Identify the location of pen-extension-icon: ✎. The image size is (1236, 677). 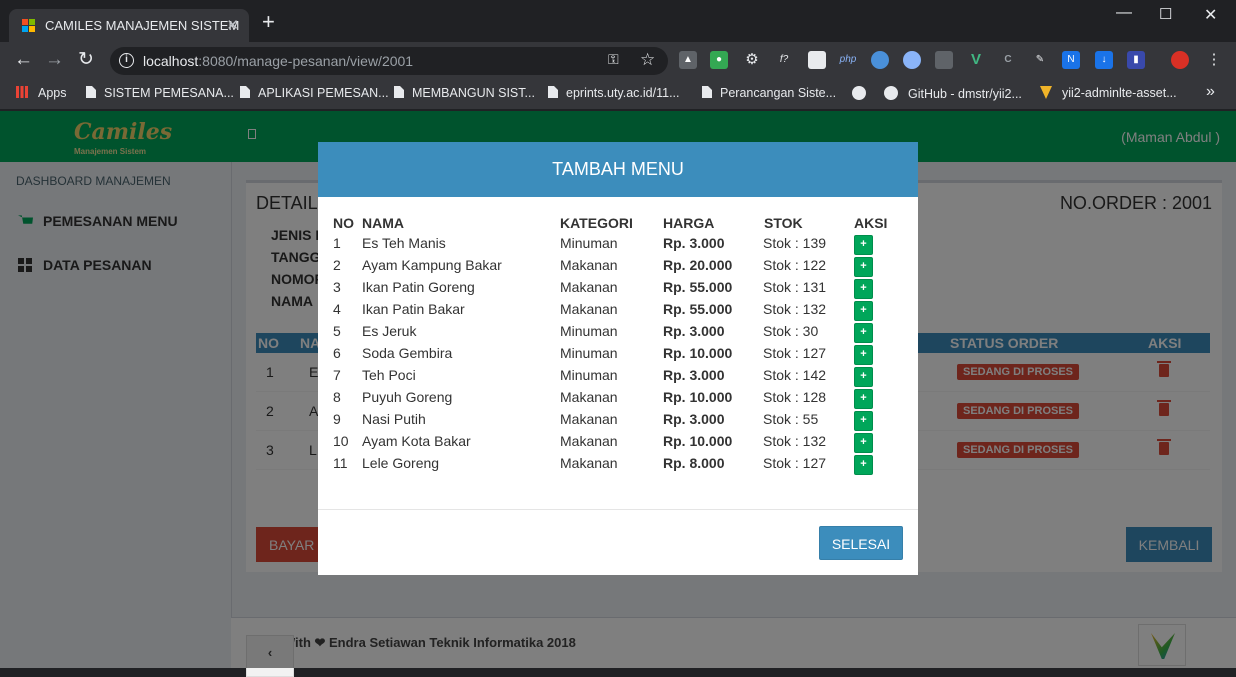
(1040, 60).